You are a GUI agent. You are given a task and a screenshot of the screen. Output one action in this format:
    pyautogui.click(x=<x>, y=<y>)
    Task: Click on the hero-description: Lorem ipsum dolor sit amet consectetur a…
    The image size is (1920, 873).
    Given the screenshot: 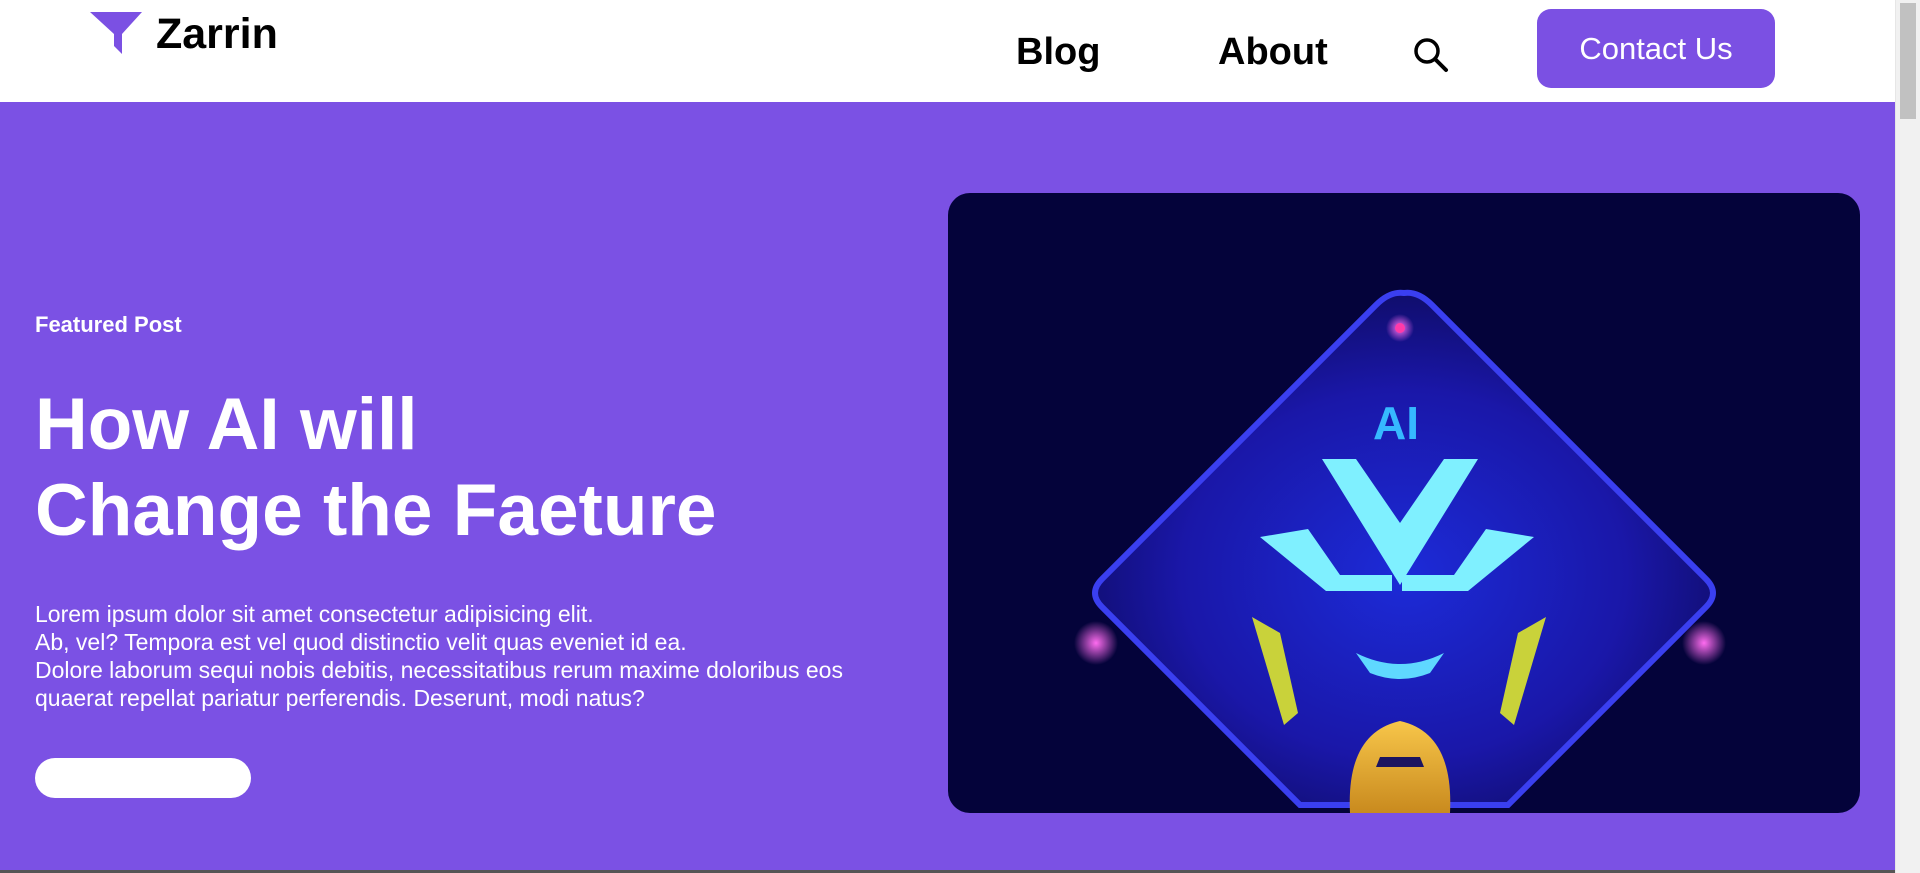 What is the action you would take?
    pyautogui.click(x=439, y=656)
    